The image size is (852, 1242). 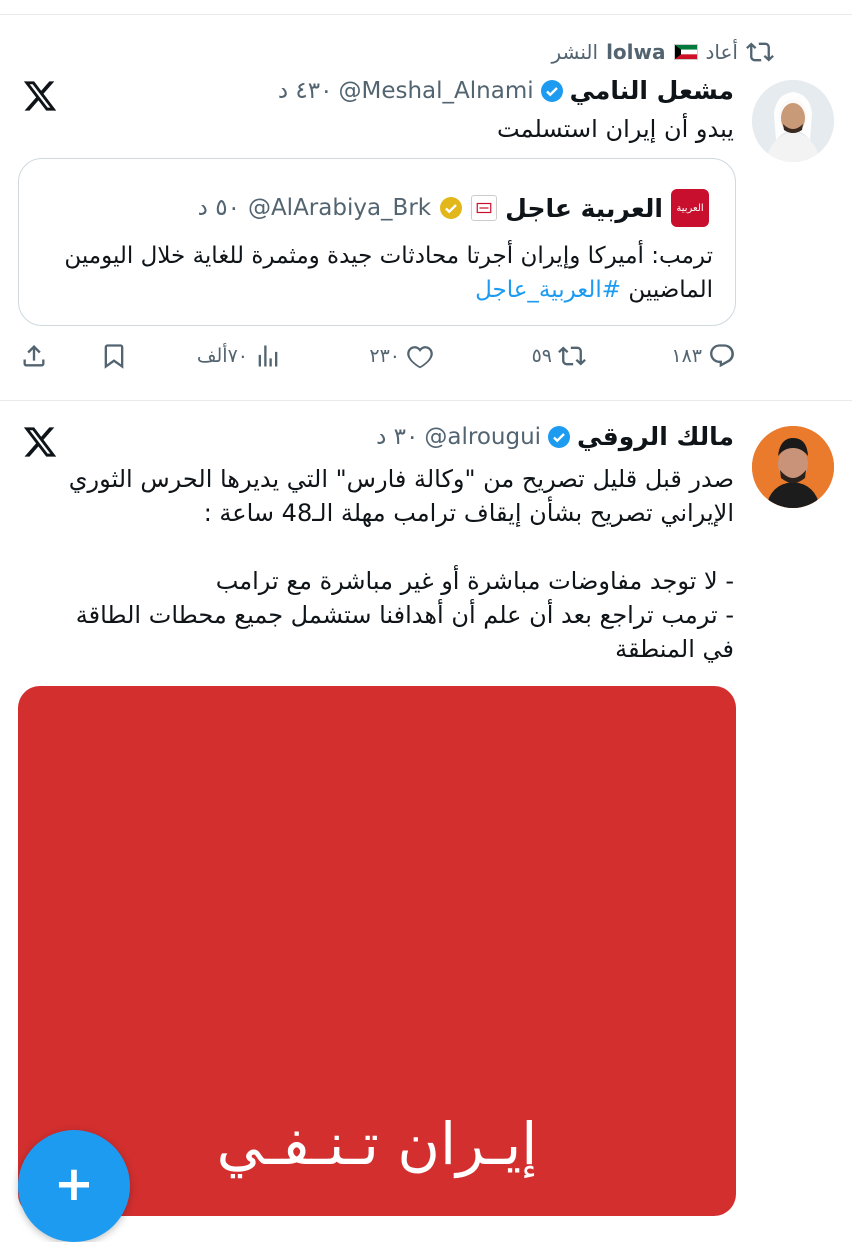 I want to click on tweet1-handle: @Meshal_Alnami, so click(x=435, y=91).